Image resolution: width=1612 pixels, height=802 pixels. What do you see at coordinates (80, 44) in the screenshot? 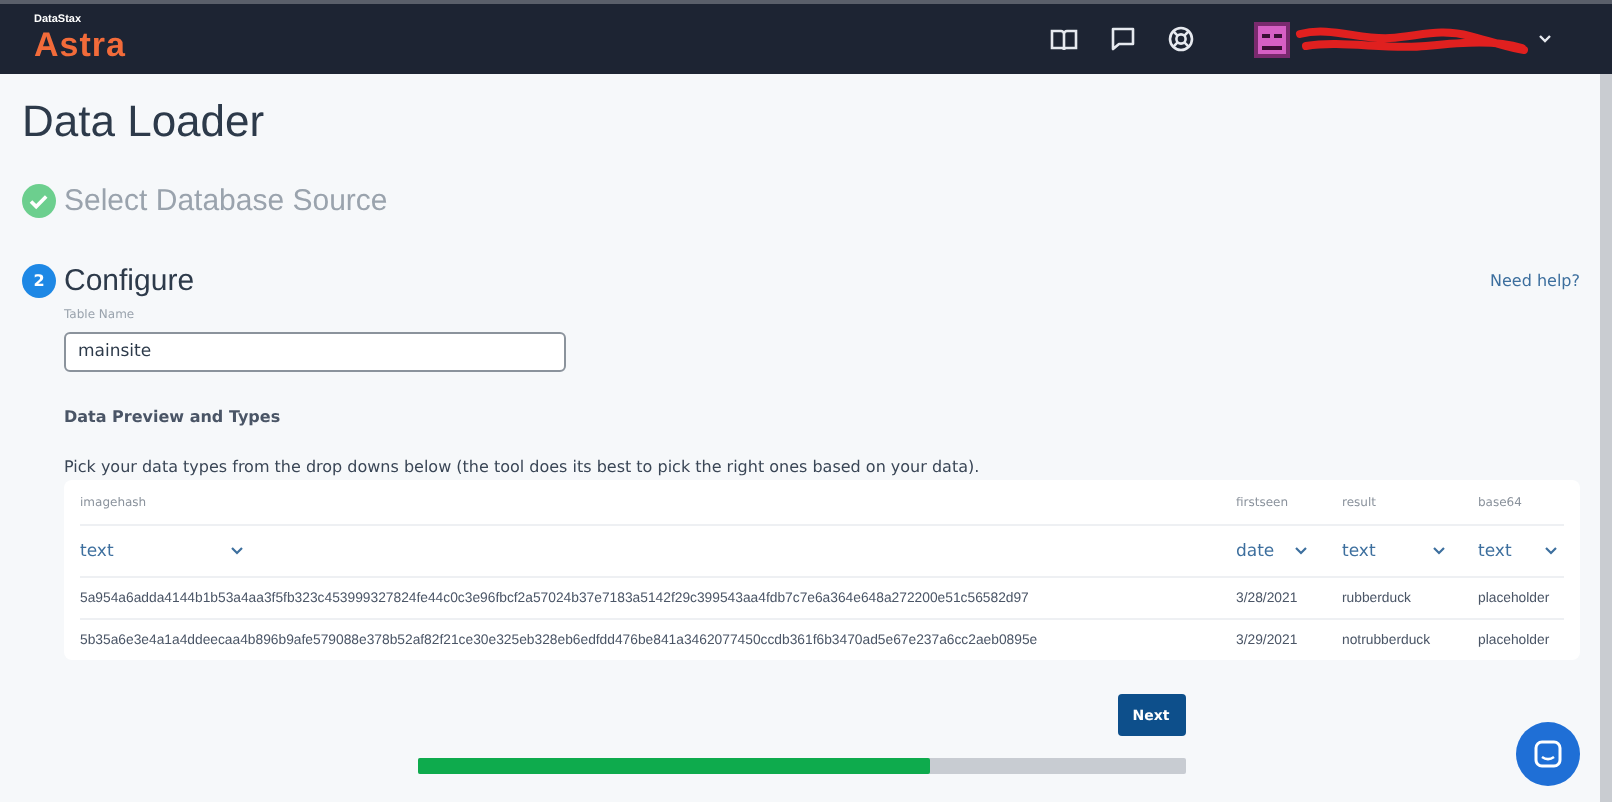
I see `brand-logo: Astra` at bounding box center [80, 44].